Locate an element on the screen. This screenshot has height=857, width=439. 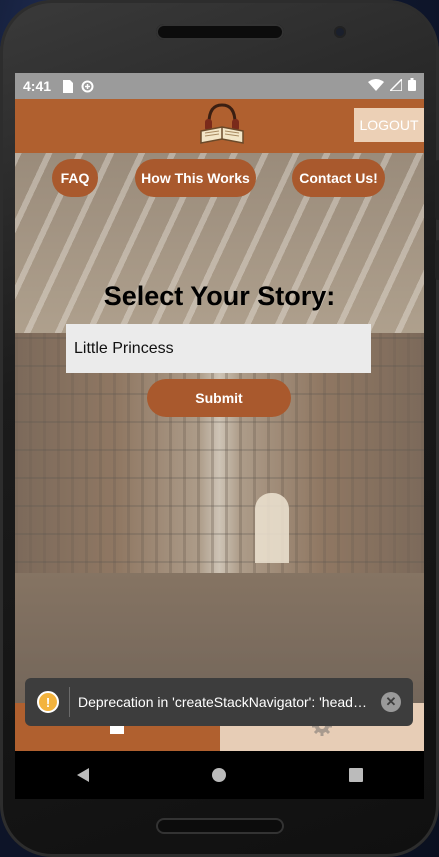
sd-card-icon is located at coordinates (67, 86).